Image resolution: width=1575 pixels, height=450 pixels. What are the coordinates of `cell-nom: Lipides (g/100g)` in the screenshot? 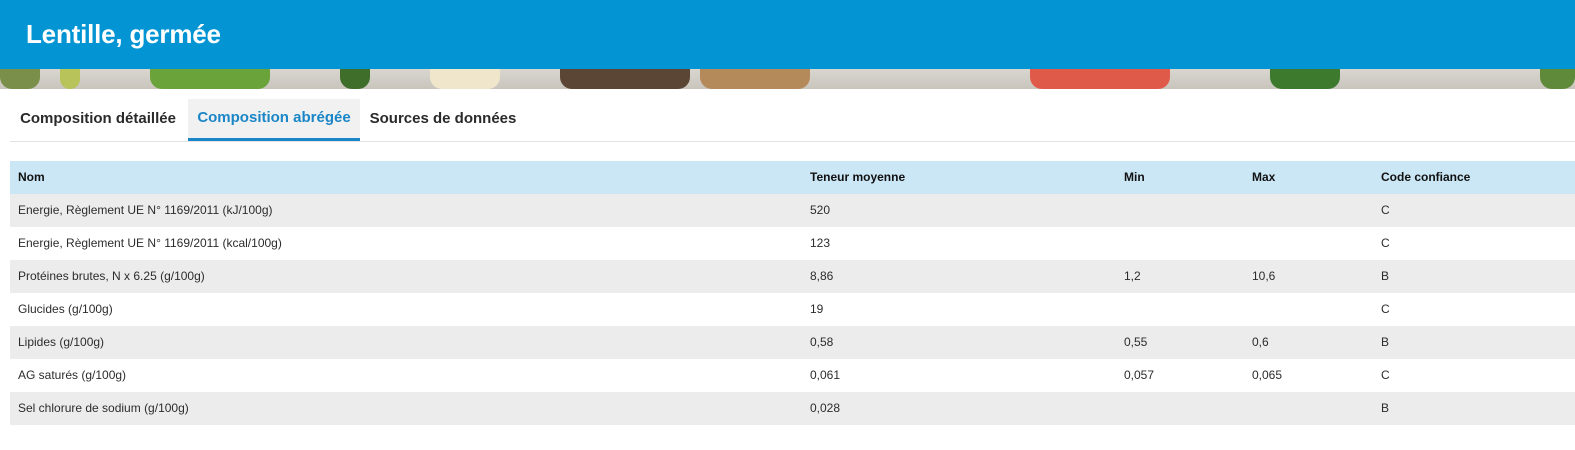 It's located at (61, 342).